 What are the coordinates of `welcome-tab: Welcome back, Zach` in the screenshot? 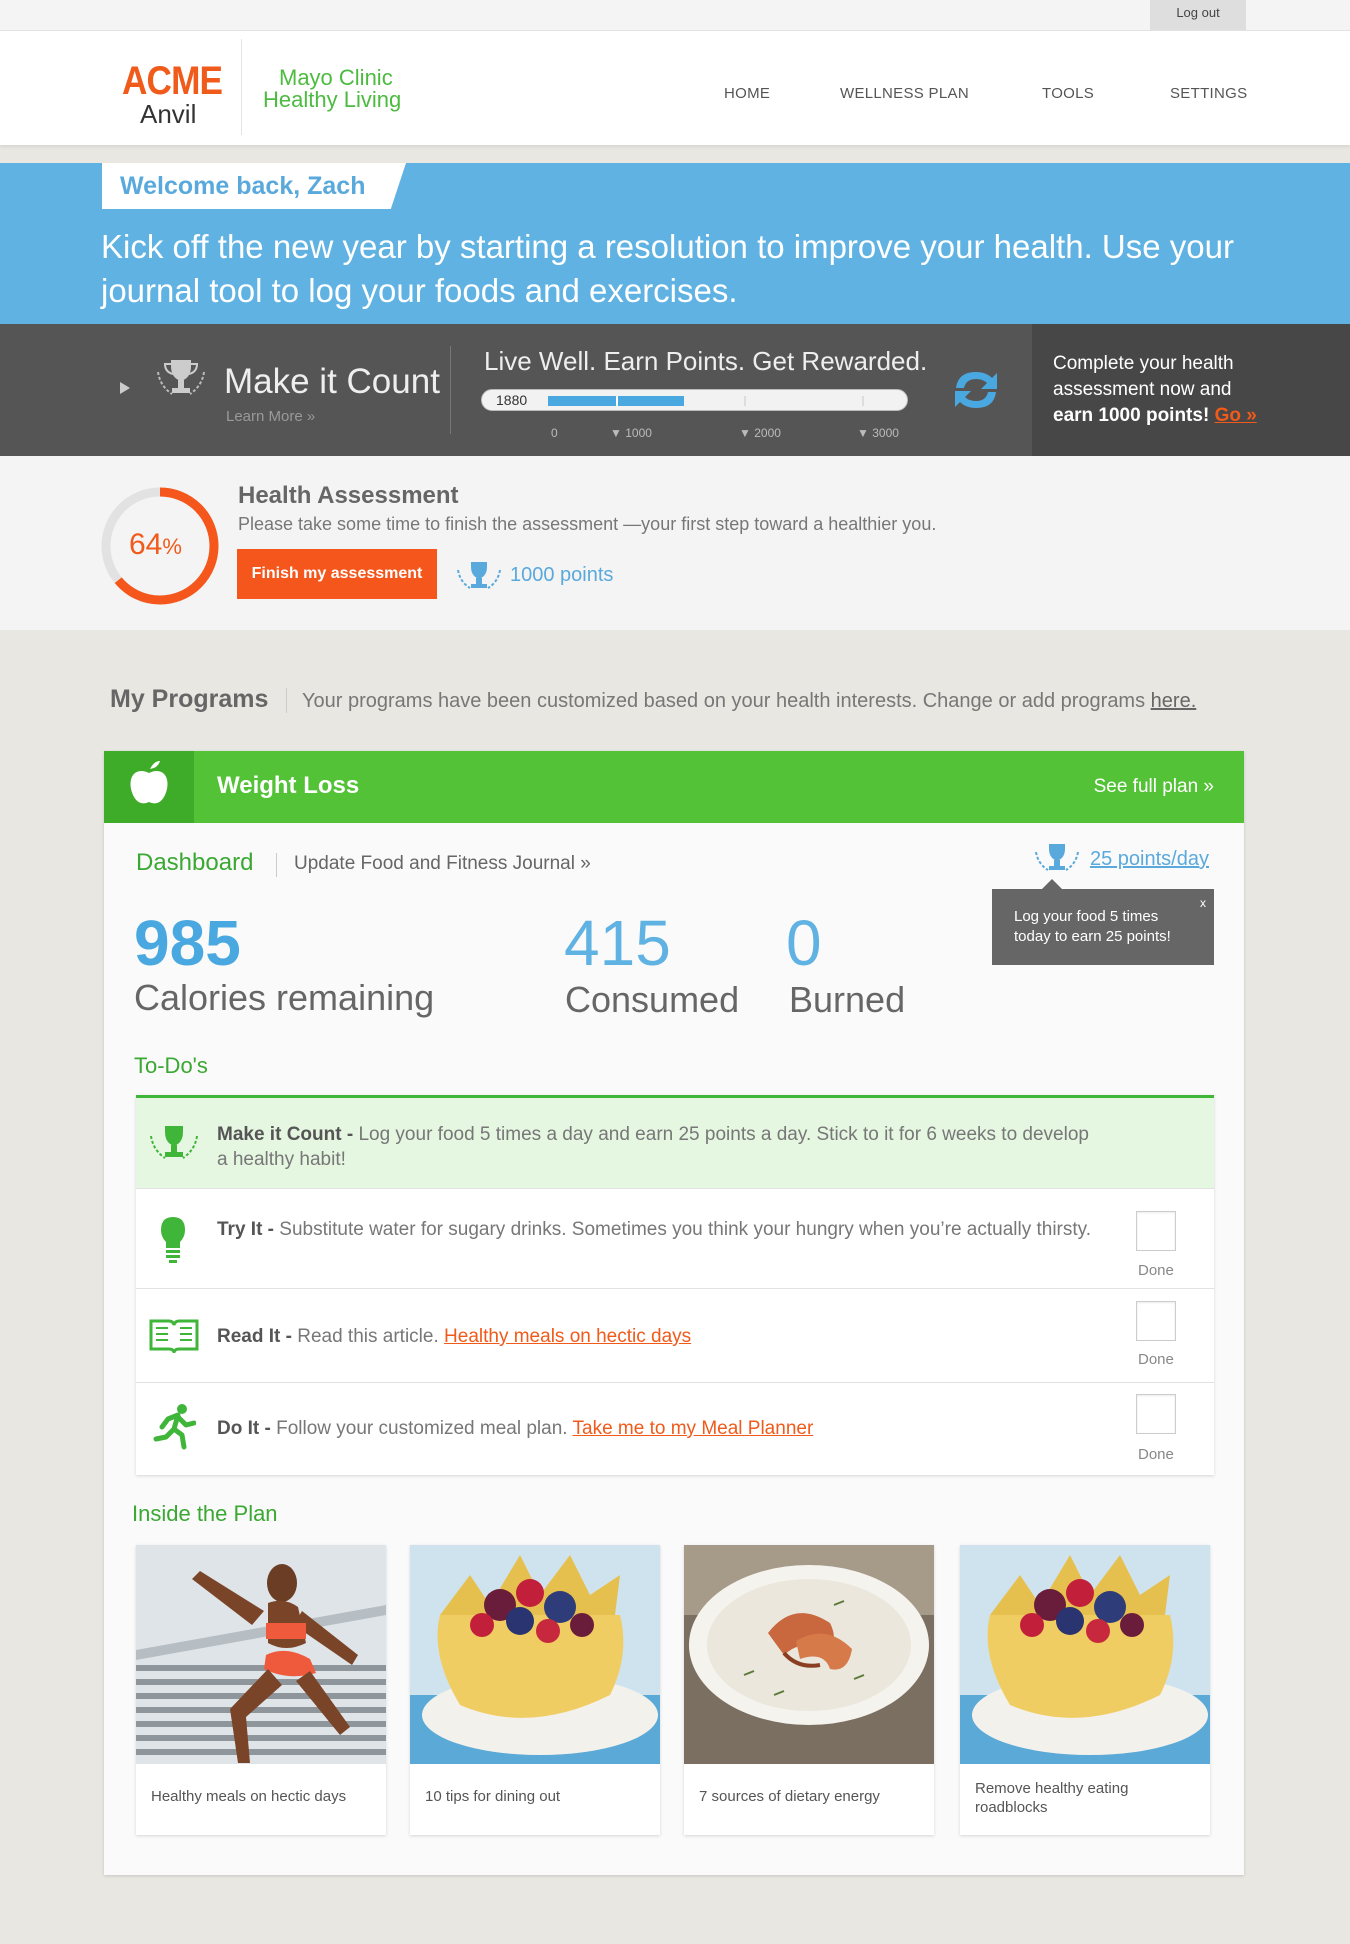 It's located at (254, 186).